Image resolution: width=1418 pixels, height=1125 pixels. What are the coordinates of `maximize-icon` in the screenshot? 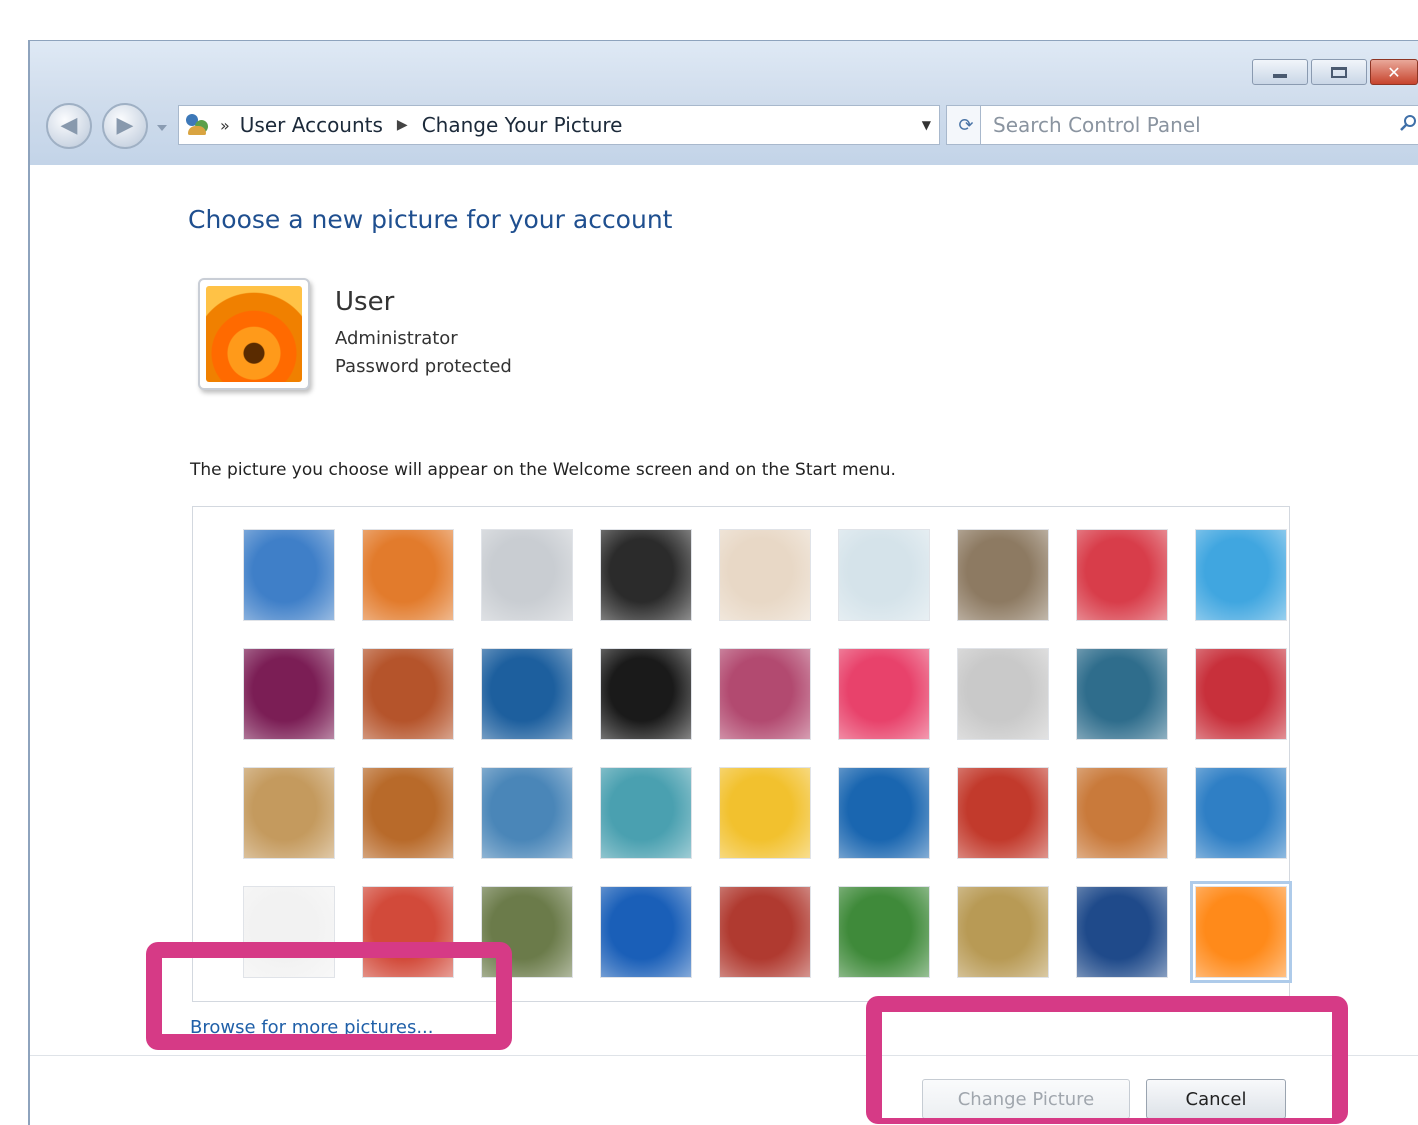 It's located at (1339, 72).